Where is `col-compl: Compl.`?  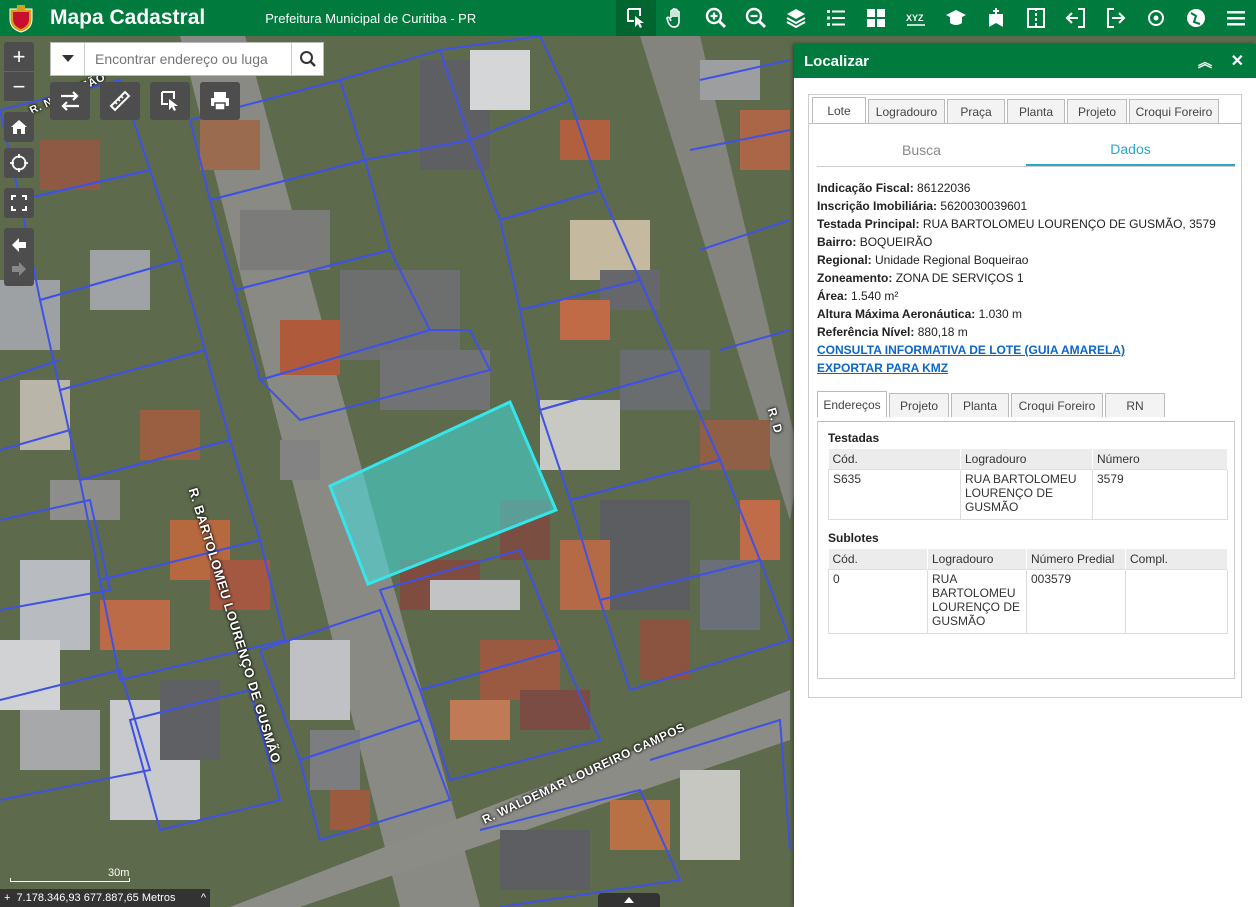 col-compl: Compl. is located at coordinates (1176, 559).